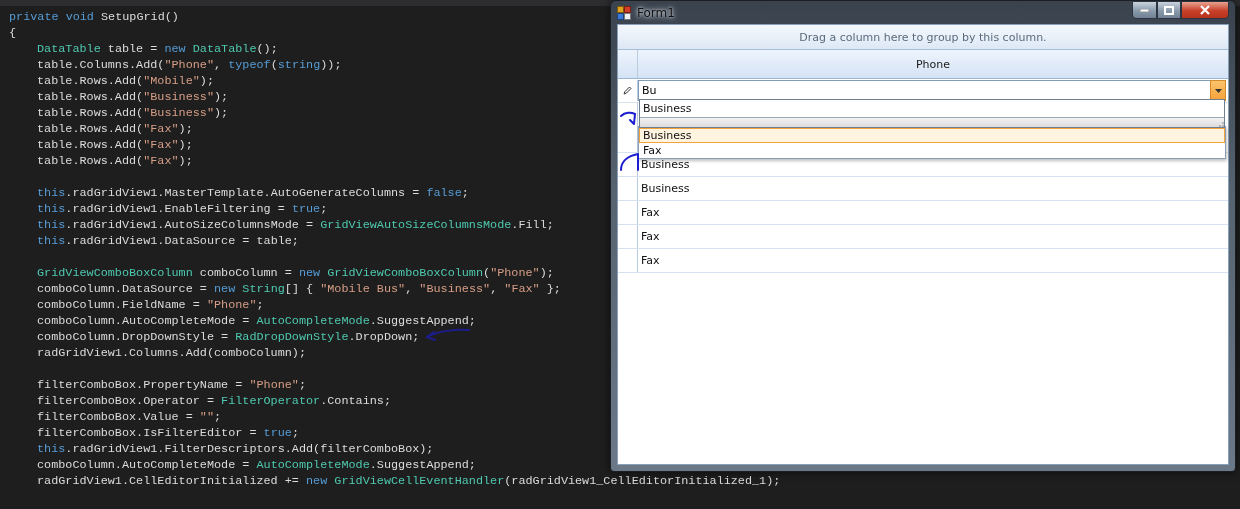  Describe the element at coordinates (1221, 124) in the screenshot. I see `resize-grip-icon` at that location.